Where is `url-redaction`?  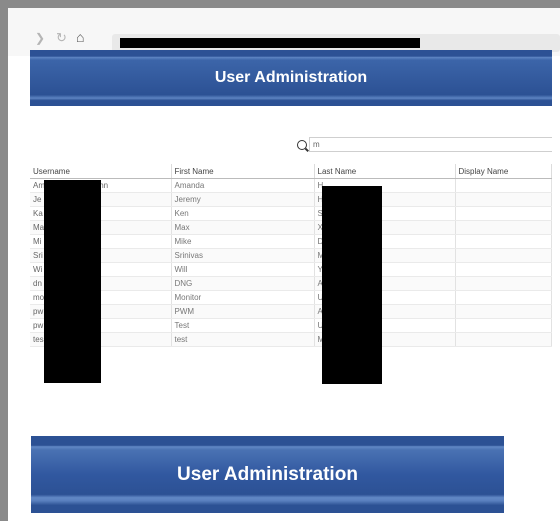
url-redaction is located at coordinates (270, 43).